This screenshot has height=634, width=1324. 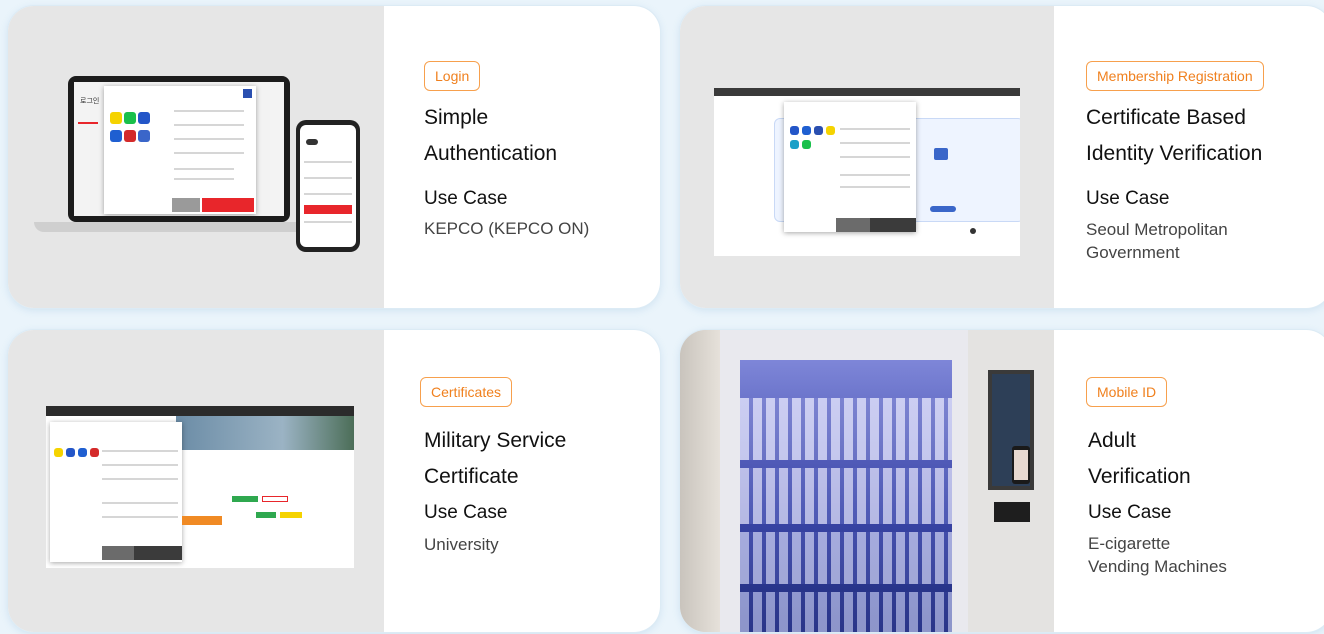 I want to click on laptop-base, so click(x=180, y=227).